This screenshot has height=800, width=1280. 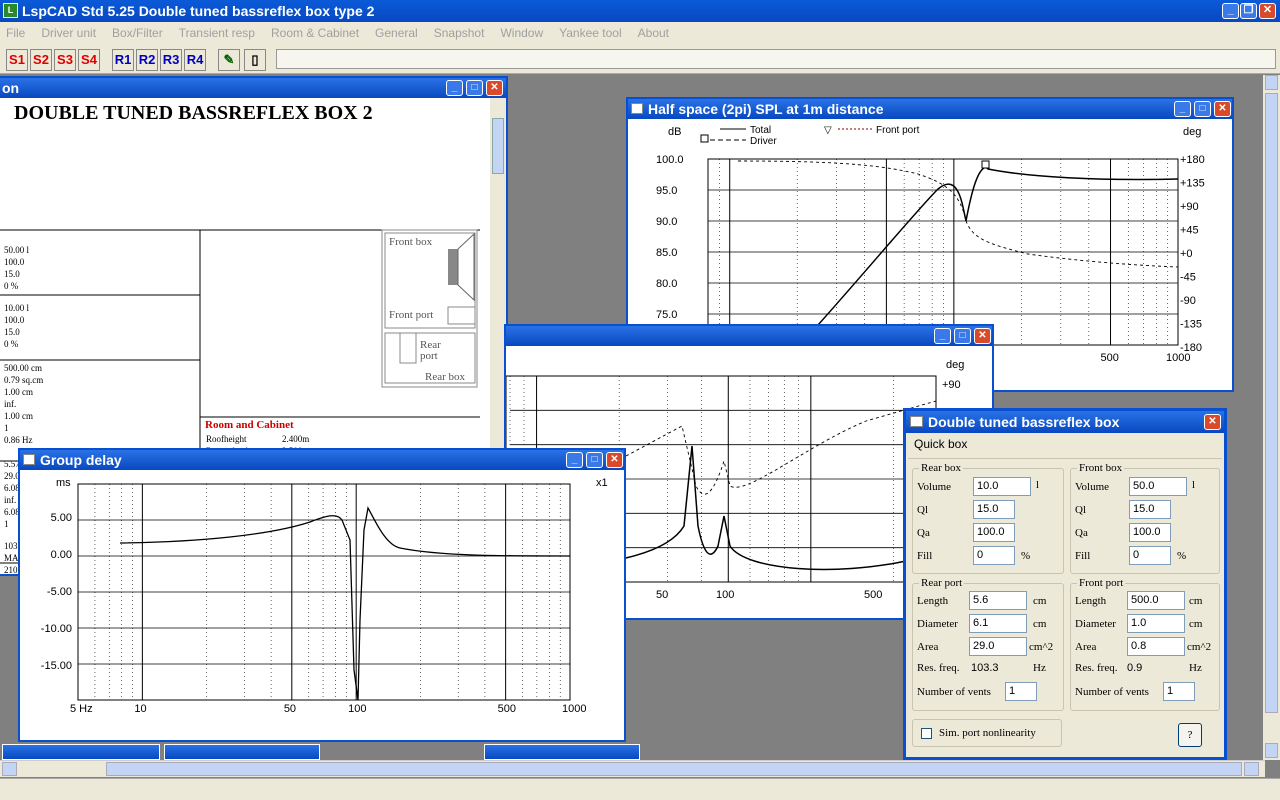 What do you see at coordinates (1101, 583) in the screenshot?
I see `front-port-label: Front port` at bounding box center [1101, 583].